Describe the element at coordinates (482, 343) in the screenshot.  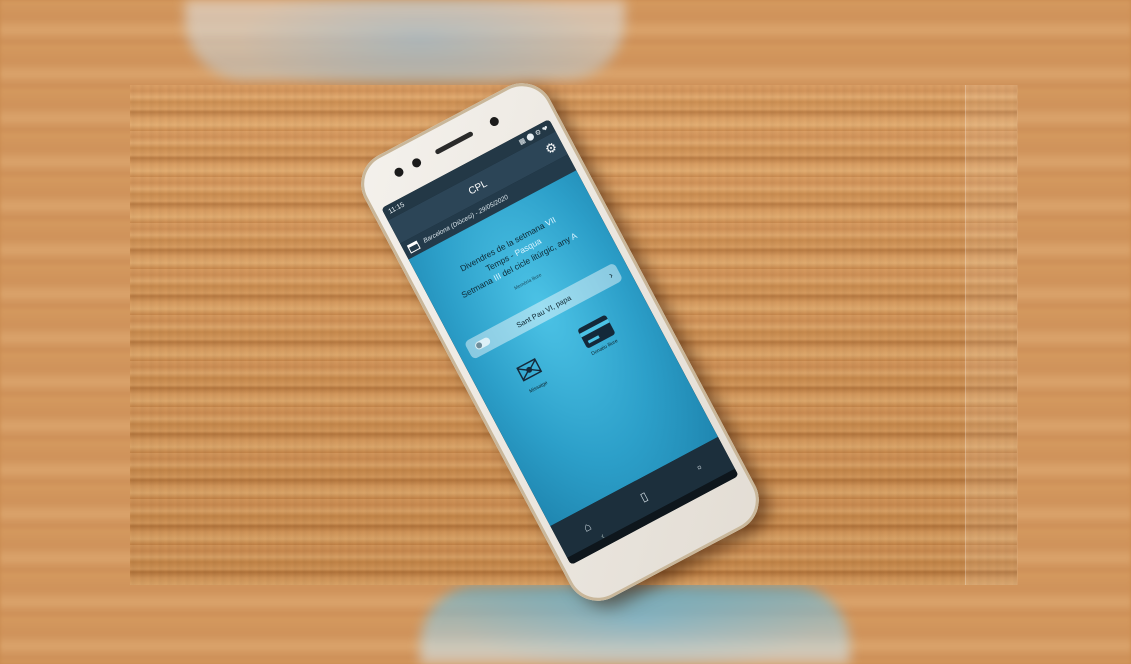
I see `celebration-toggle` at that location.